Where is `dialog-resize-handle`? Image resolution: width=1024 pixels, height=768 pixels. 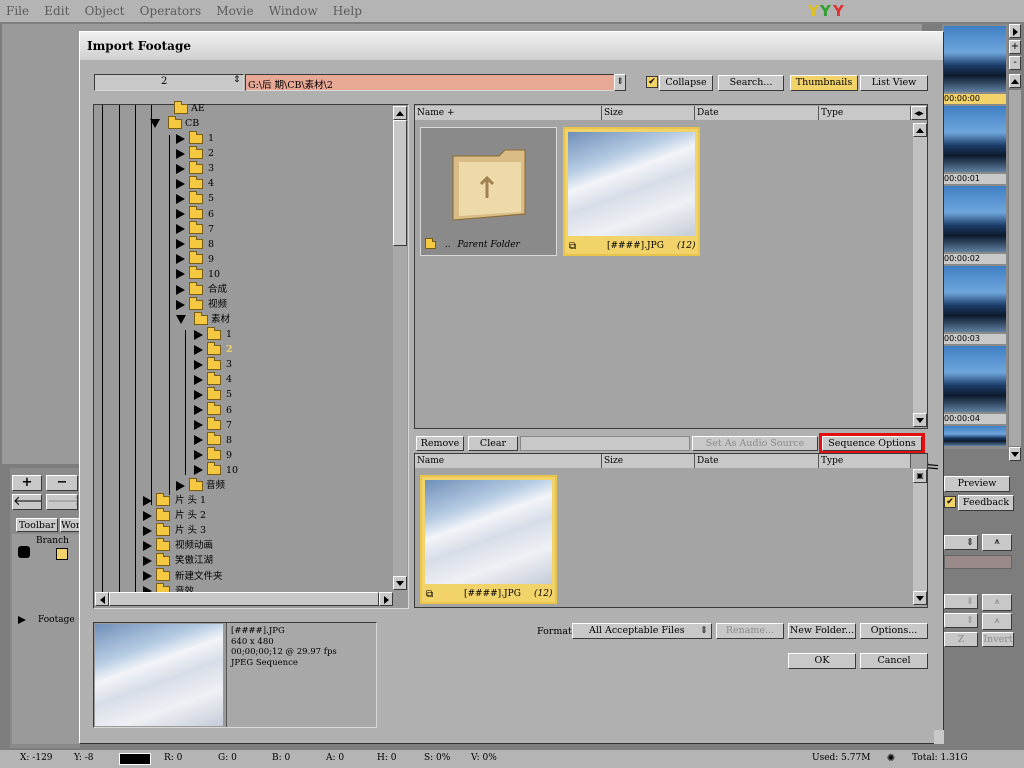
dialog-resize-handle is located at coordinates (939, 737).